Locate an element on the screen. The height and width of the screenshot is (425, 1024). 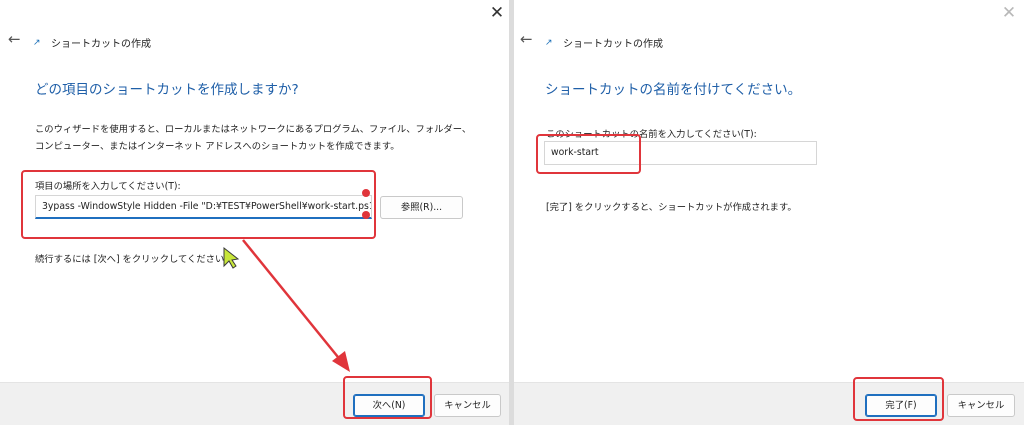
dialog-footer: 次へ(N) キャンセル is located at coordinates (254, 403).